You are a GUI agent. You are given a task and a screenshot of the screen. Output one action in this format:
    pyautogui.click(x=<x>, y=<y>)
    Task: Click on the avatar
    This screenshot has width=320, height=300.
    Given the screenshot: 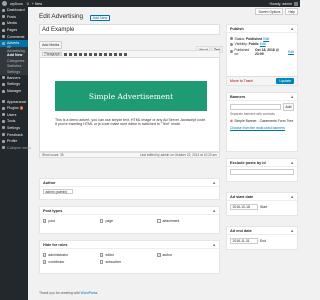 What is the action you would take?
    pyautogui.click(x=296, y=3)
    